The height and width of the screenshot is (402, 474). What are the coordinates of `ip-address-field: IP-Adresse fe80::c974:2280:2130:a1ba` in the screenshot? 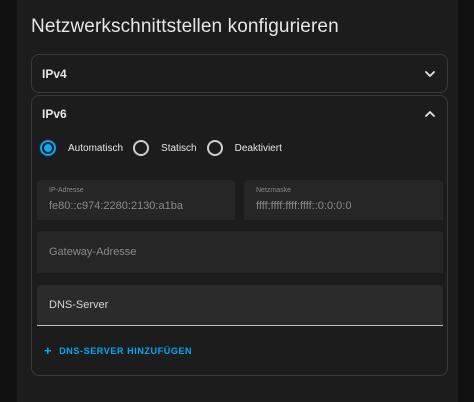 It's located at (136, 200).